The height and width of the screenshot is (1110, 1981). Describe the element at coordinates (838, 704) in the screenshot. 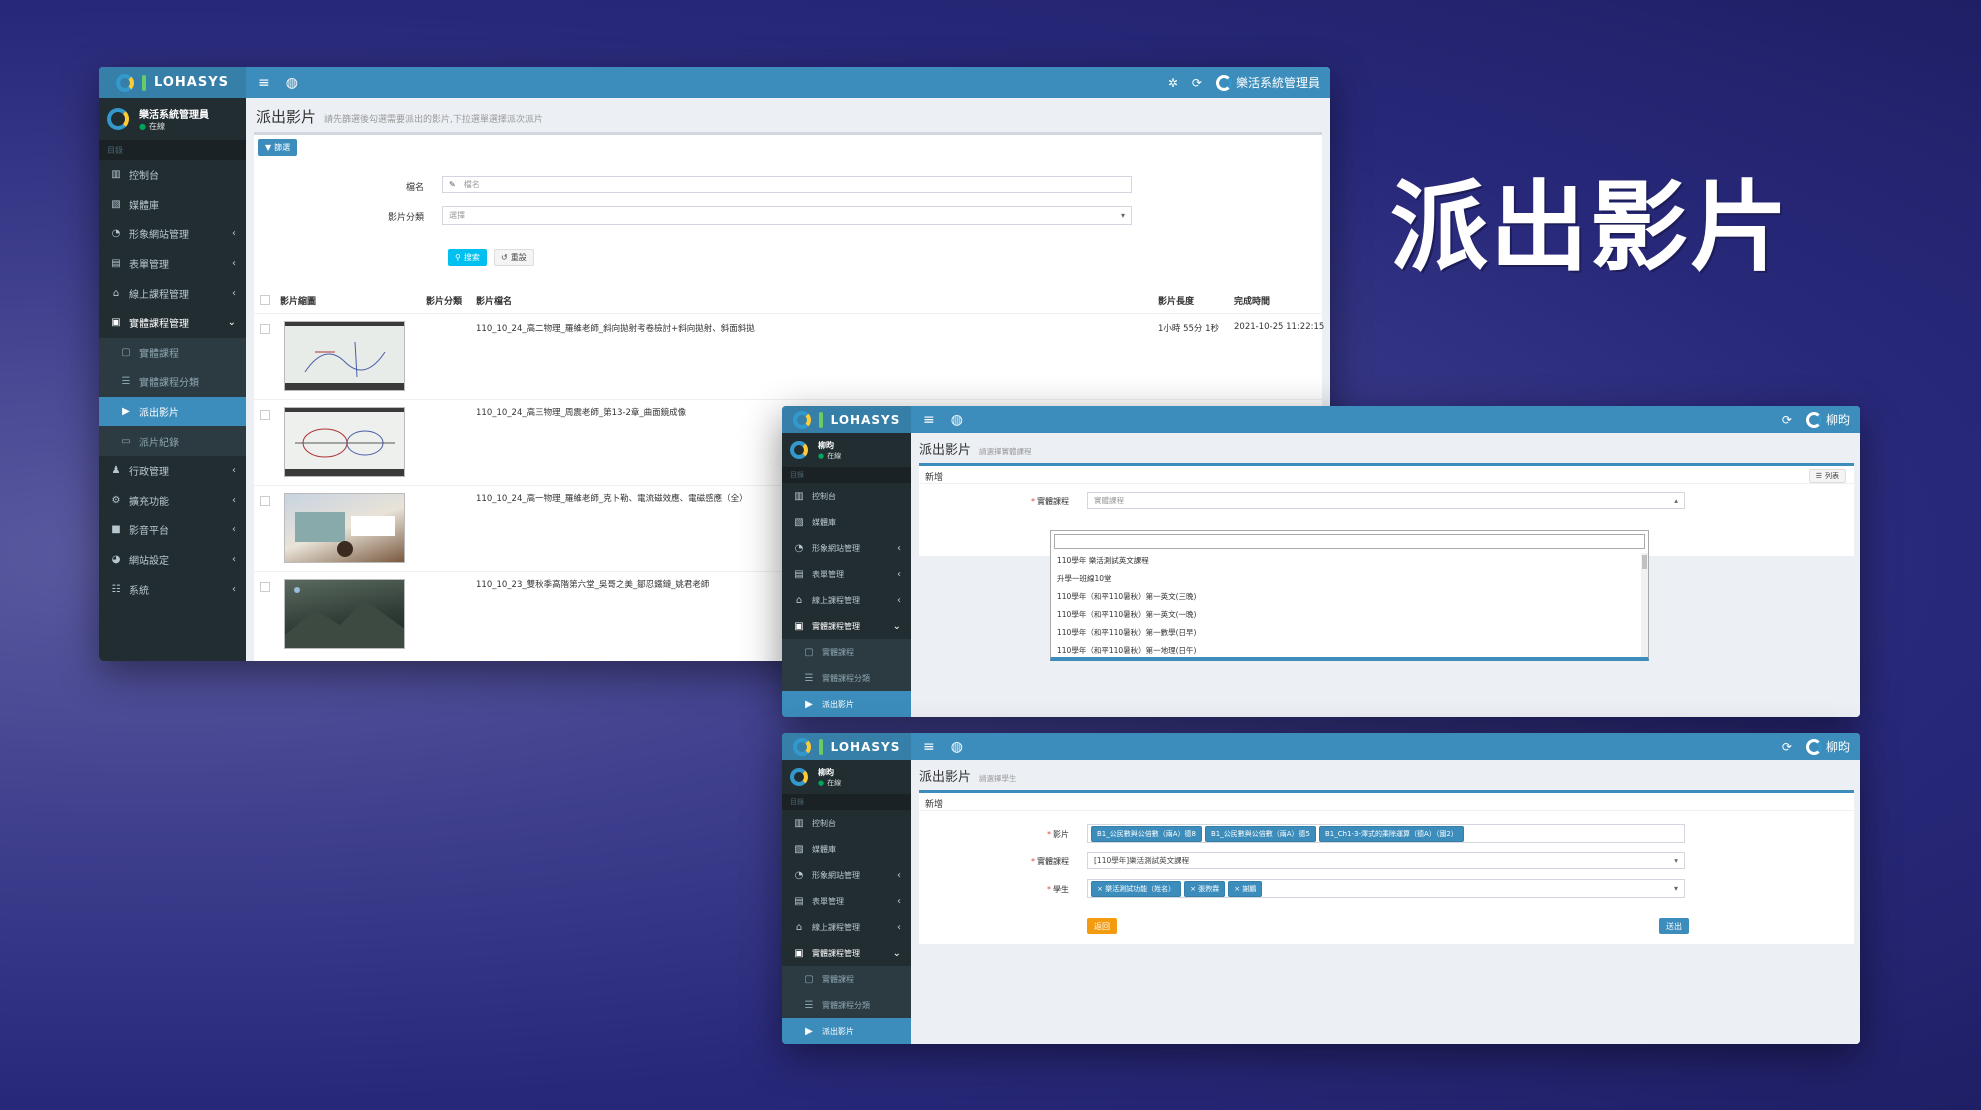

I see `menu-label: 派出影片` at that location.